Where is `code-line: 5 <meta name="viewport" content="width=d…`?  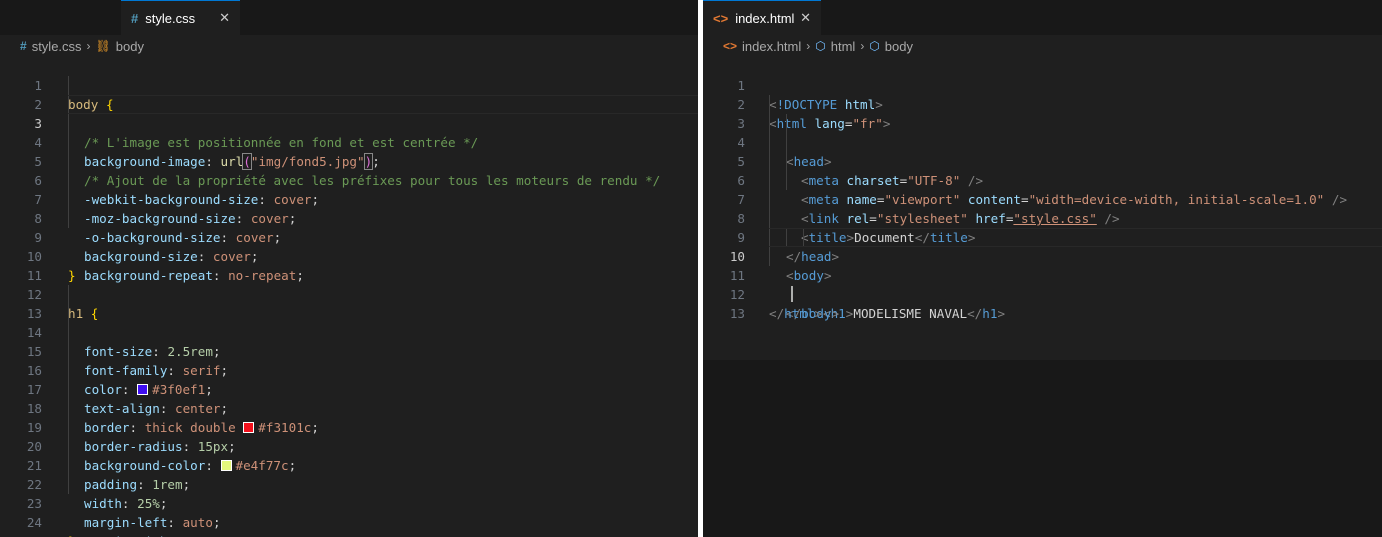
code-line: 5 <meta name="viewport" content="width=d… is located at coordinates (1042, 170).